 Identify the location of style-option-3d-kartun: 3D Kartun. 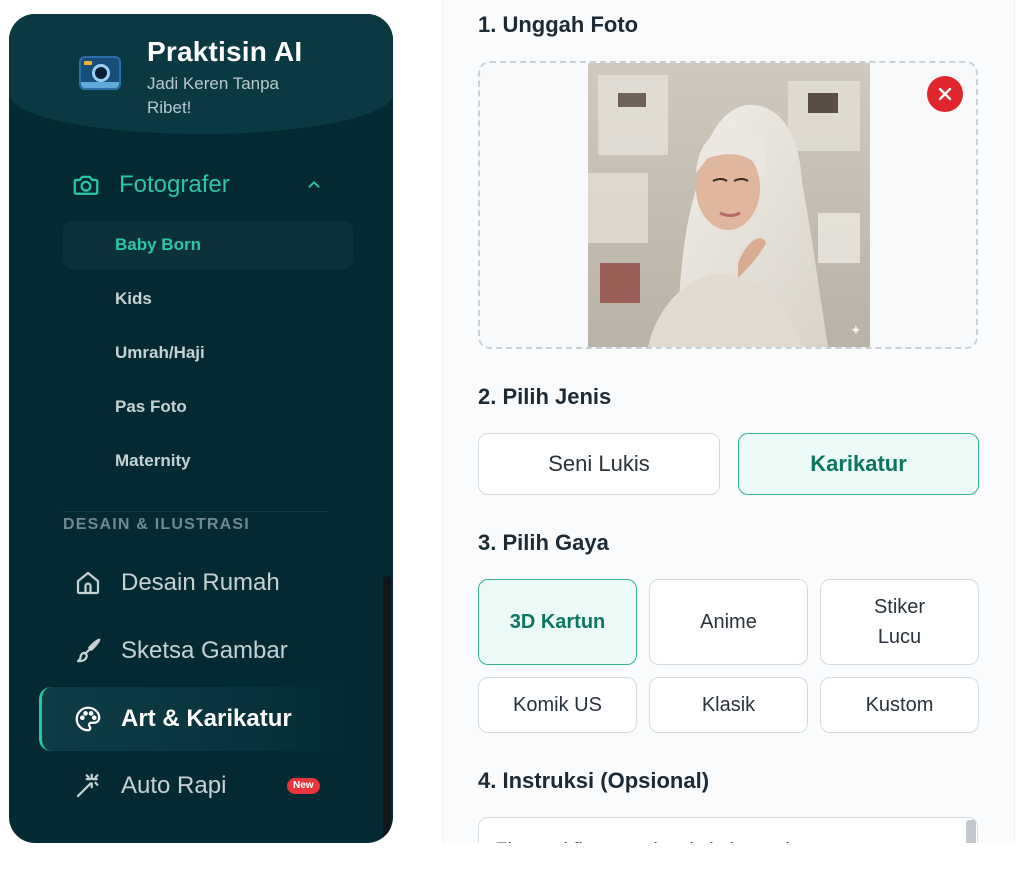
(557, 622).